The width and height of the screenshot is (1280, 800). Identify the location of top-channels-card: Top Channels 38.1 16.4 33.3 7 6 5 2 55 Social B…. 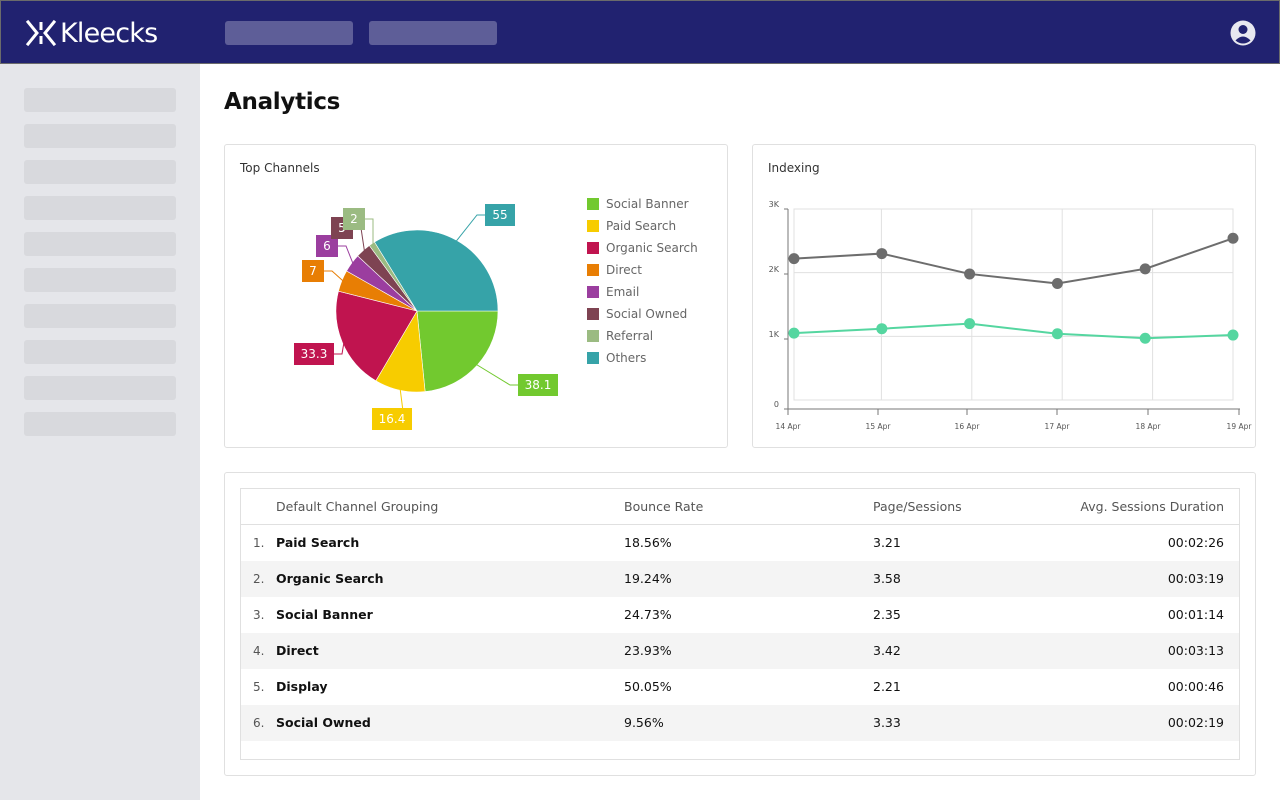
(476, 296).